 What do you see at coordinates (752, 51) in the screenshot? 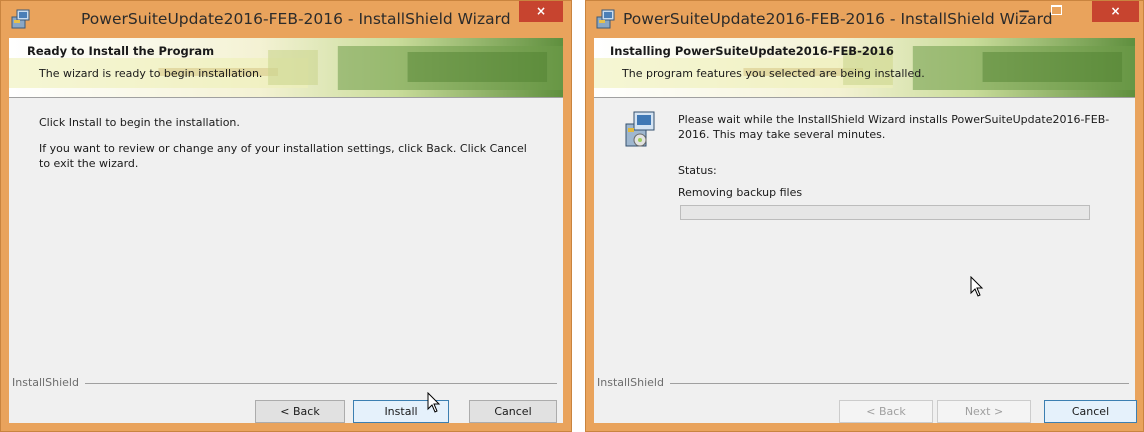
I see `banner-title: Installing PowerSuiteUpdate2016-FEB-2016` at bounding box center [752, 51].